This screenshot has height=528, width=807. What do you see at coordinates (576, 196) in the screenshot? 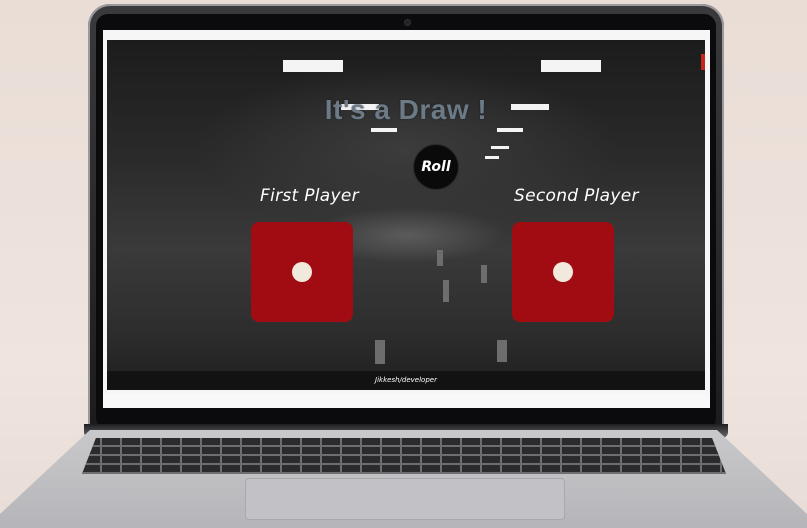
I see `second-player-label: Second Player` at bounding box center [576, 196].